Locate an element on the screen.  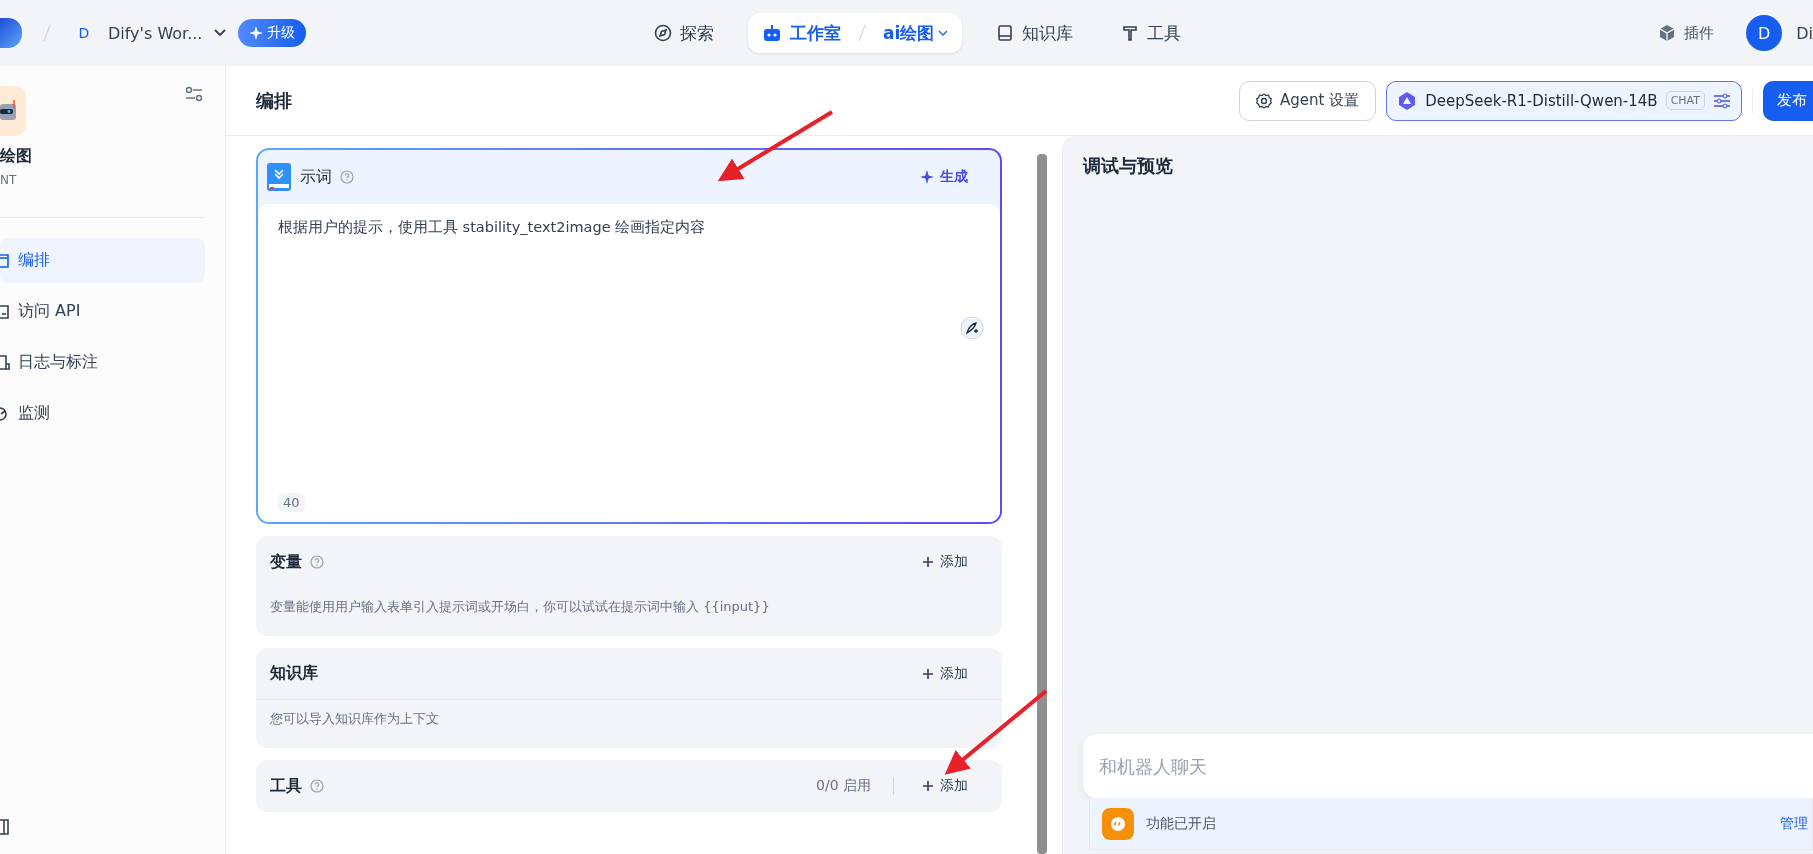
nav-tab: 工具 is located at coordinates (1151, 33).